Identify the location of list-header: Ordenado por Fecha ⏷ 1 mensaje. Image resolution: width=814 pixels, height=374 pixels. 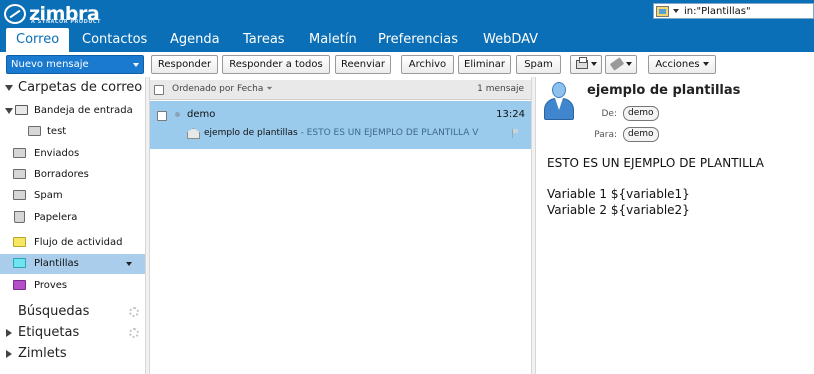
(340, 90).